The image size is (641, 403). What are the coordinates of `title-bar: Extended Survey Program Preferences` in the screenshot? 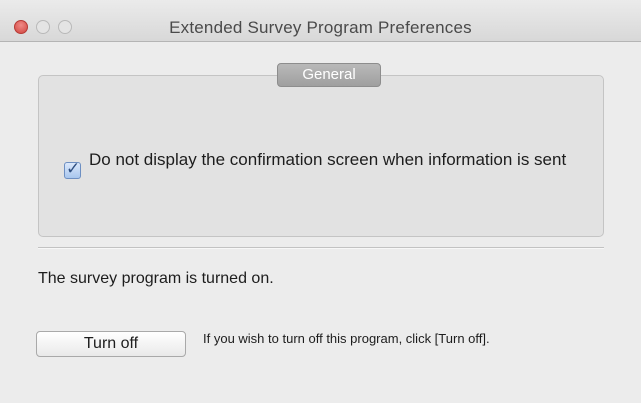 It's located at (320, 21).